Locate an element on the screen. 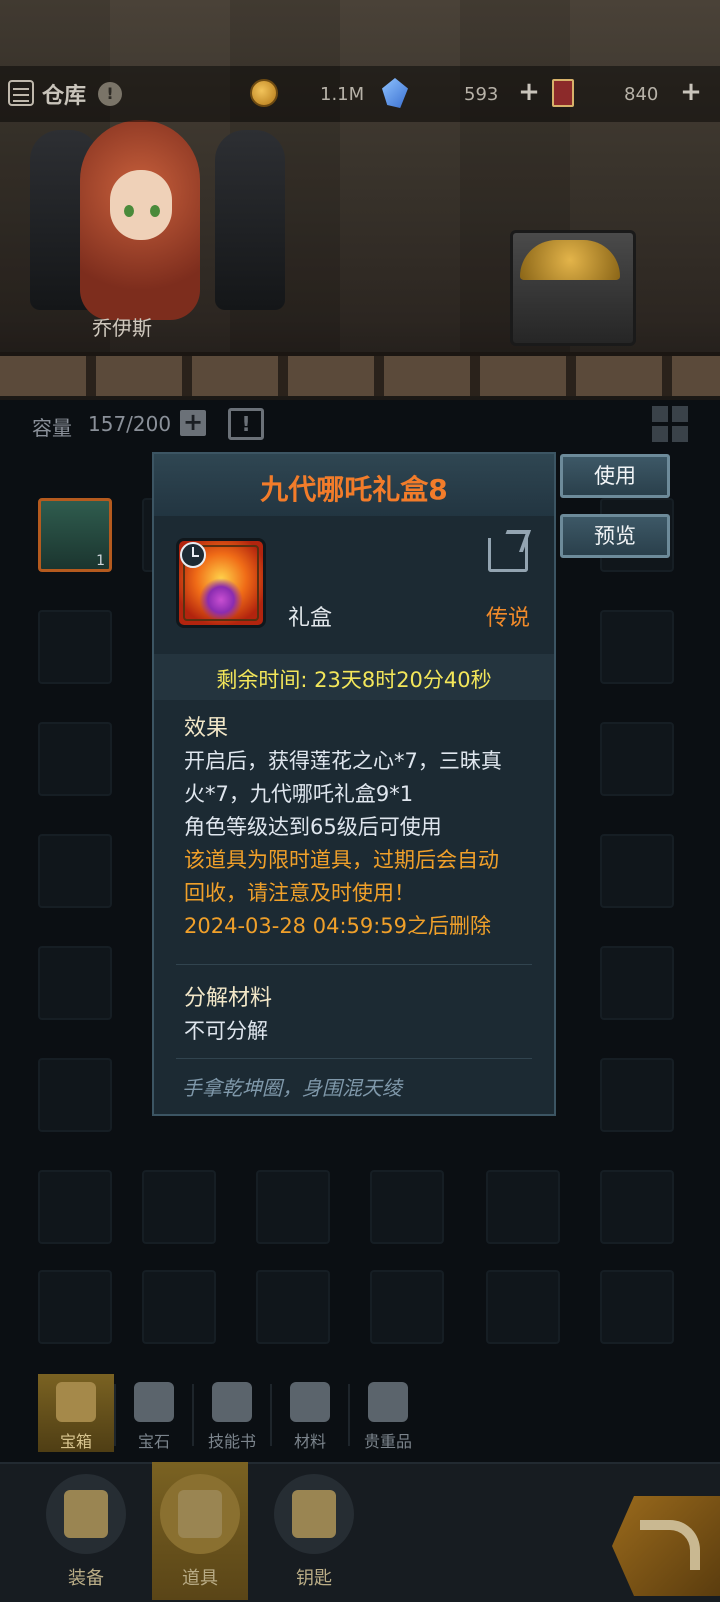 The image size is (720, 1602). tab-chest: 宝箱 is located at coordinates (76, 1413).